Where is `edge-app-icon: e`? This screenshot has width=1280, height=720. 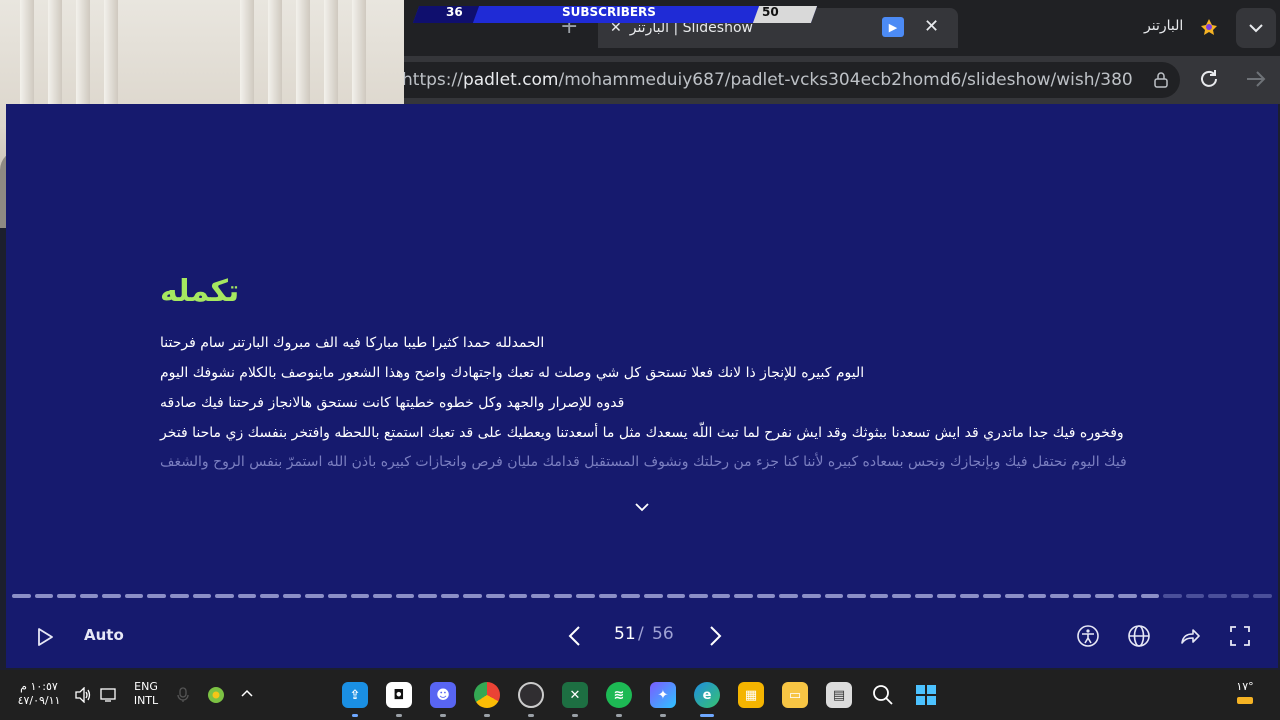
edge-app-icon: e is located at coordinates (707, 695).